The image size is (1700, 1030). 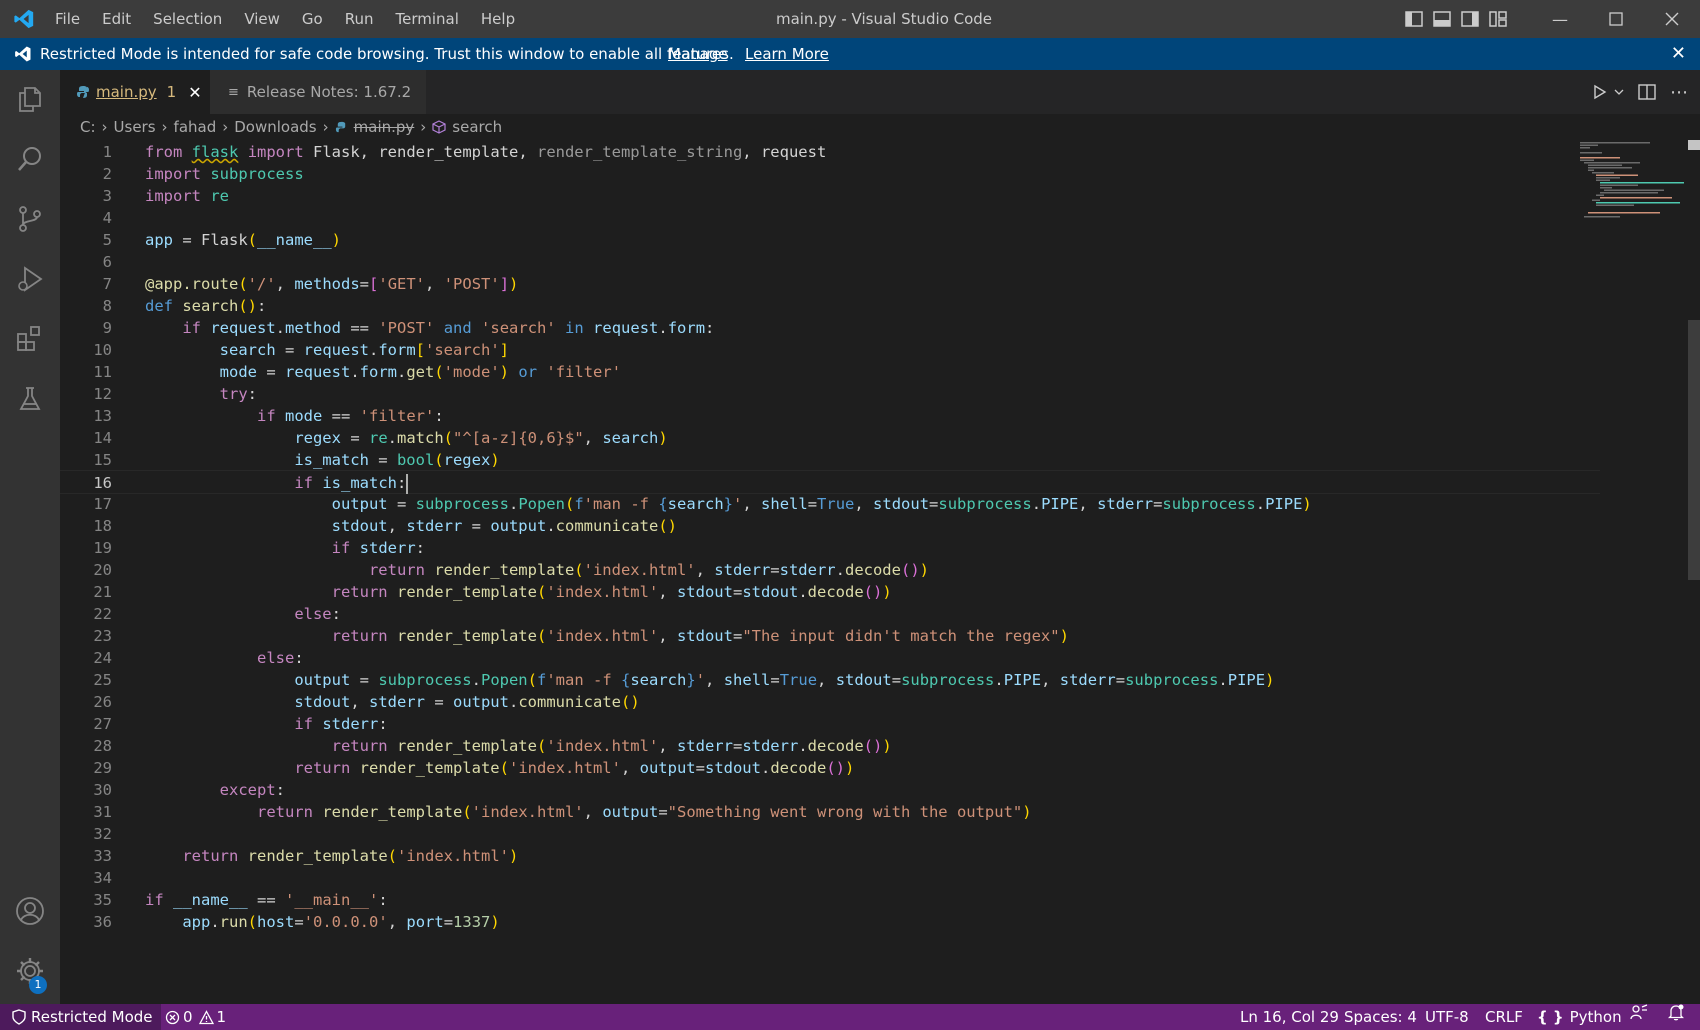 What do you see at coordinates (477, 127) in the screenshot?
I see `breadcrumb-symbol: search` at bounding box center [477, 127].